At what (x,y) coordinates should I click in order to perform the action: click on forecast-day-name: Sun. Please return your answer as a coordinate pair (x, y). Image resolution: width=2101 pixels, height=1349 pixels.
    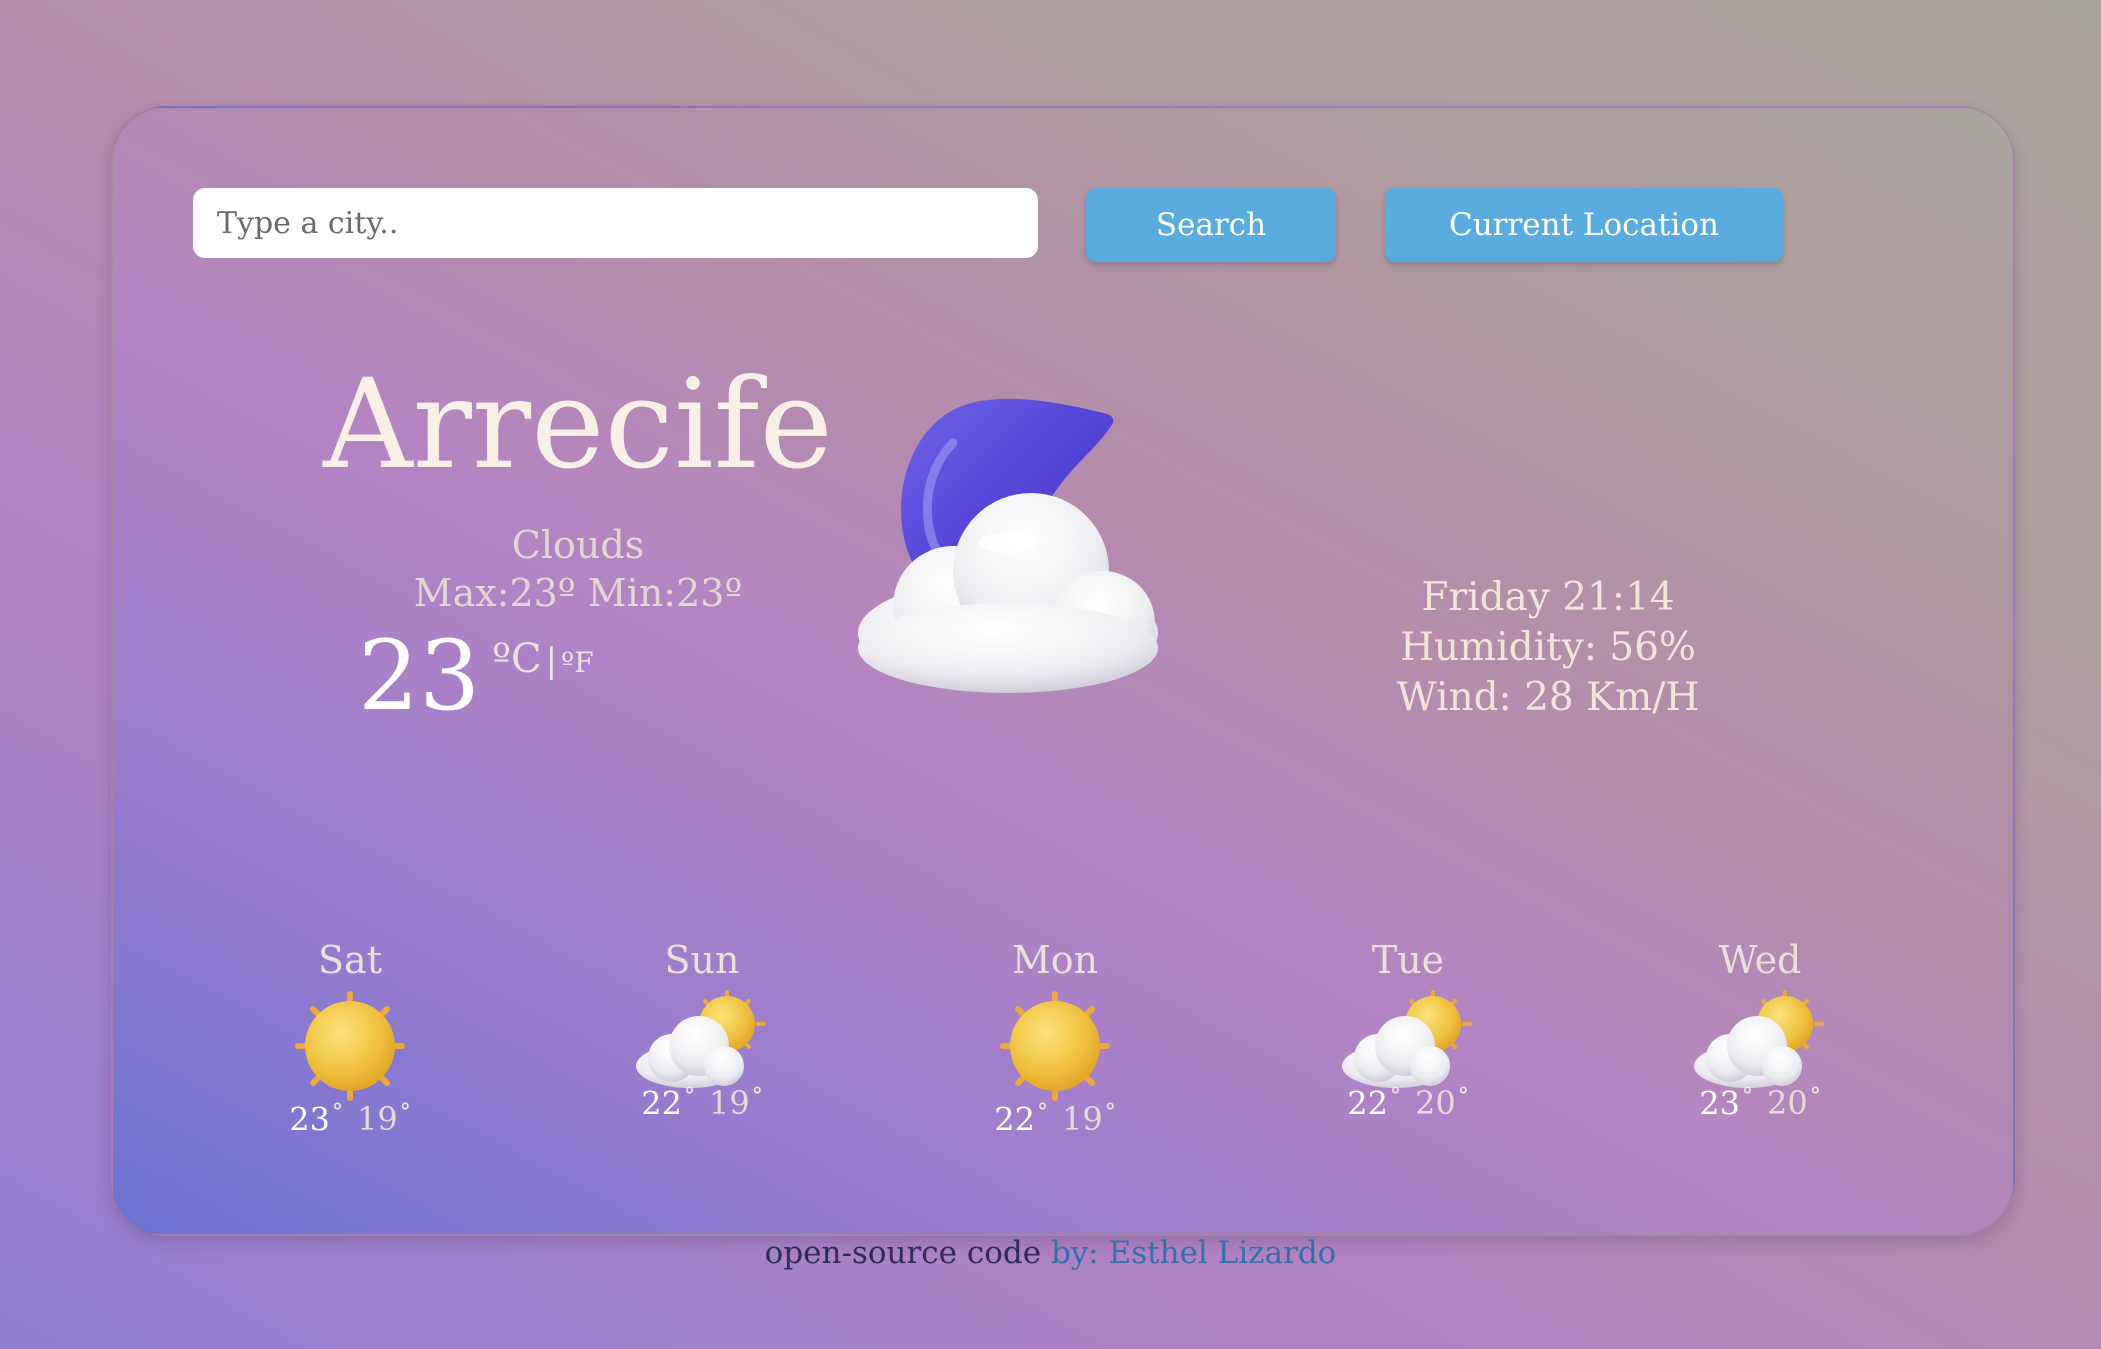
    Looking at the image, I should click on (702, 960).